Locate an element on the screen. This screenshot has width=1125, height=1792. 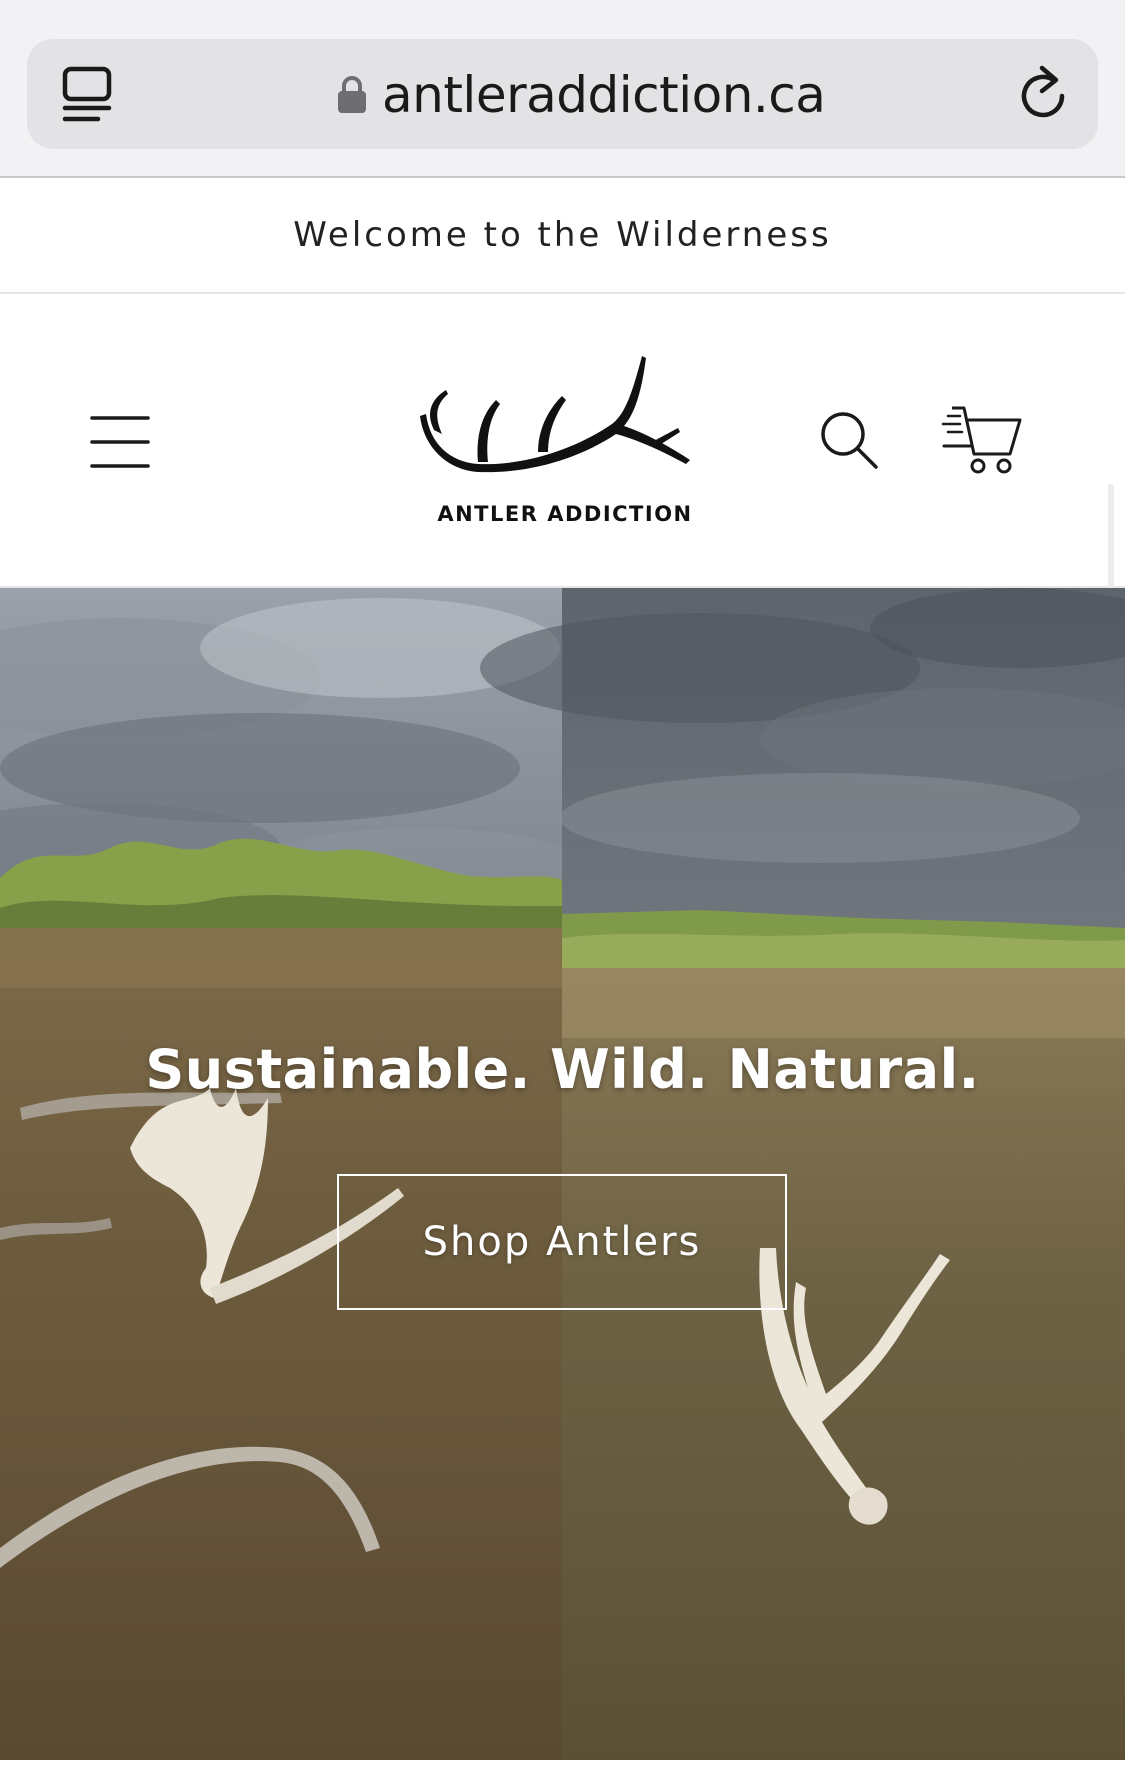
cart-icon is located at coordinates (981, 440).